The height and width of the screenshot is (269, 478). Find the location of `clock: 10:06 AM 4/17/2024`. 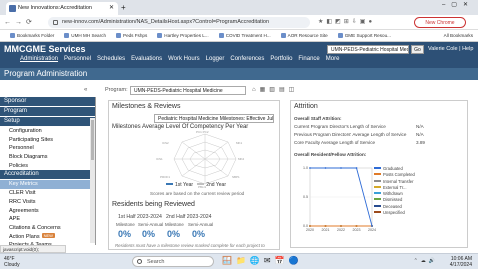

clock: 10:06 AM 4/17/2024 is located at coordinates (461, 262).